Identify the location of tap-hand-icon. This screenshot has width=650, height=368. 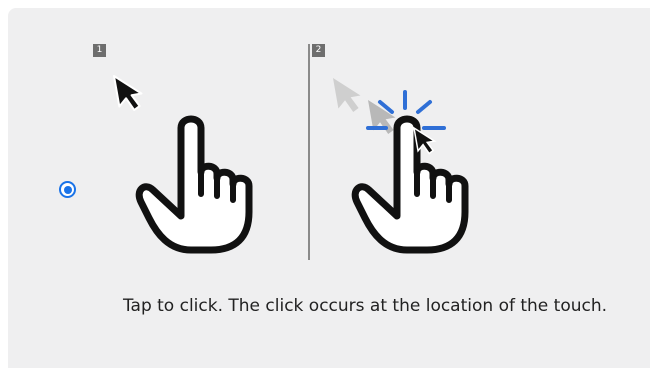
(194, 184).